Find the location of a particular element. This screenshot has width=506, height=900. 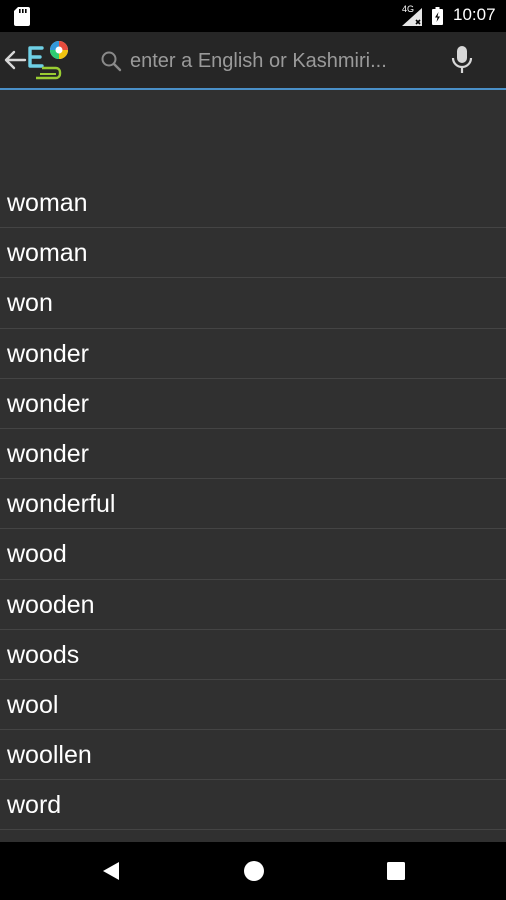

list-item-label: word is located at coordinates (34, 805).